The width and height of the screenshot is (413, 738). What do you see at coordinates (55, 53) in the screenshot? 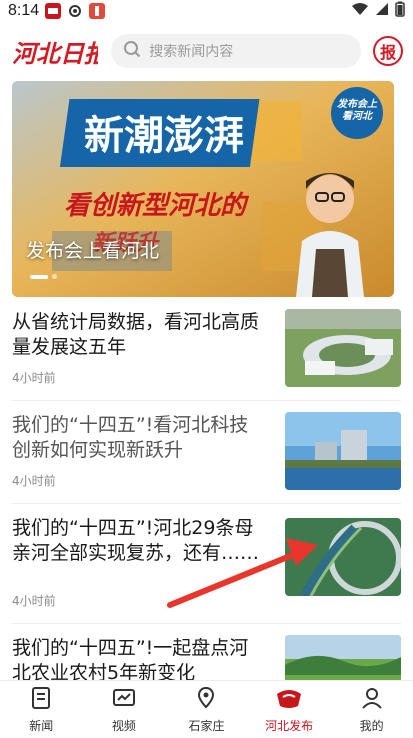
I see `svg-text: 河北日报` at bounding box center [55, 53].